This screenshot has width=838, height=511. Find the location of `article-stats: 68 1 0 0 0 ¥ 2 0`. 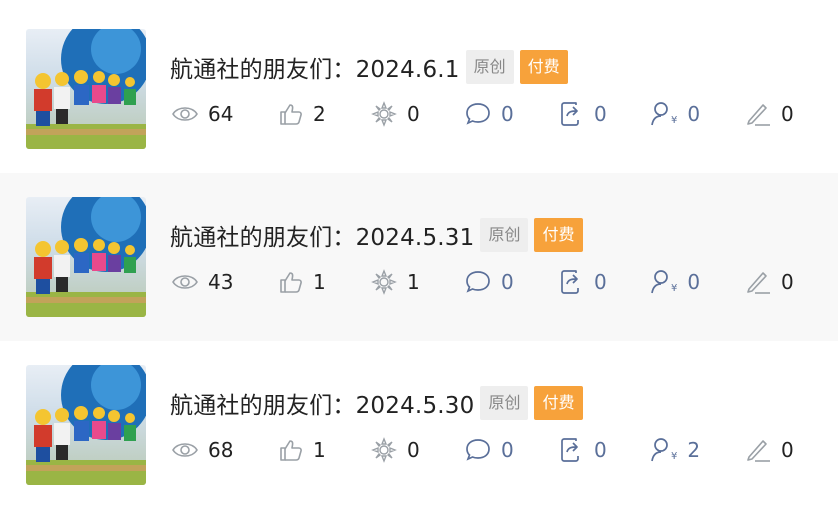

article-stats: 68 1 0 0 0 ¥ 2 0 is located at coordinates (492, 450).